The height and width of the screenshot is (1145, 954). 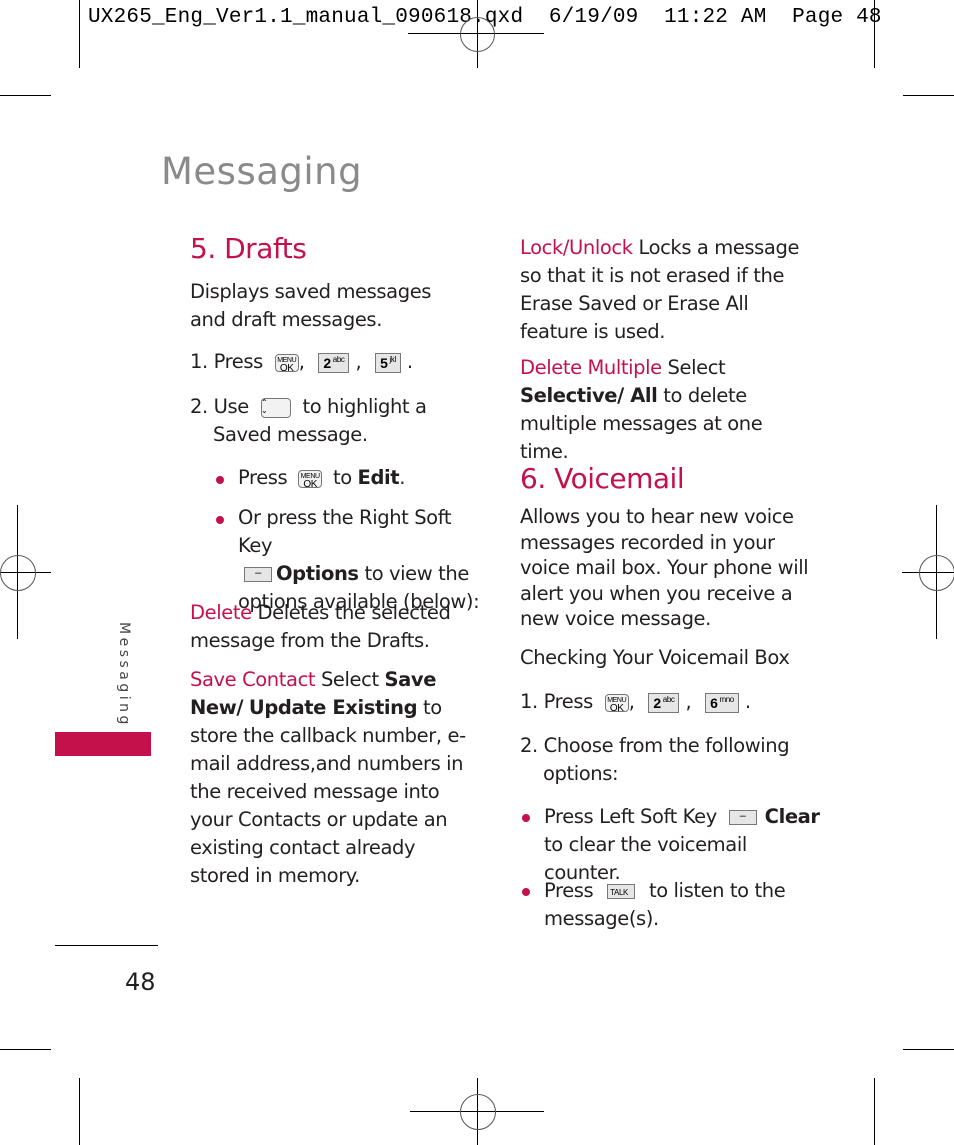 I want to click on drafts-bullet-edit: Press MENU OK to Edit., so click(x=322, y=478).